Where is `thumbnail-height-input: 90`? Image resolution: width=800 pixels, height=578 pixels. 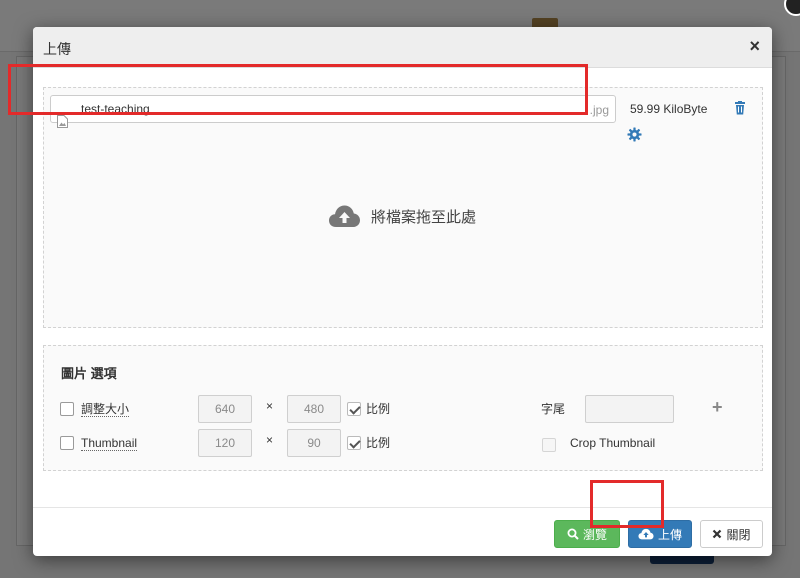 thumbnail-height-input: 90 is located at coordinates (314, 443).